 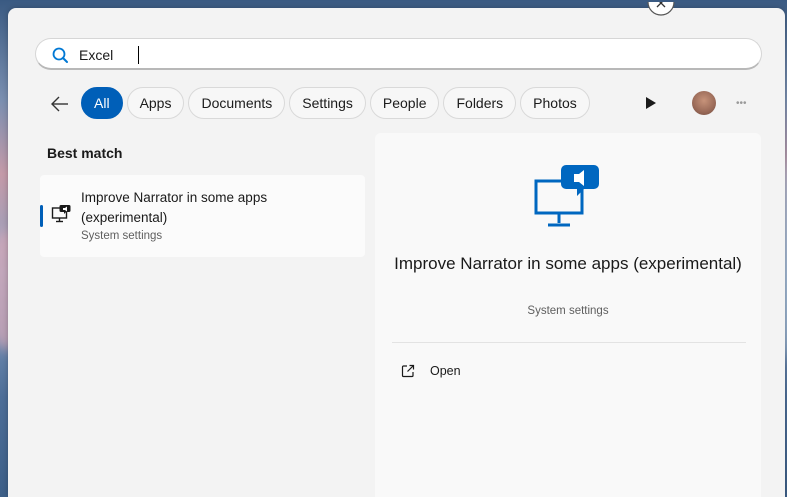 What do you see at coordinates (404, 103) in the screenshot?
I see `tab-people: People` at bounding box center [404, 103].